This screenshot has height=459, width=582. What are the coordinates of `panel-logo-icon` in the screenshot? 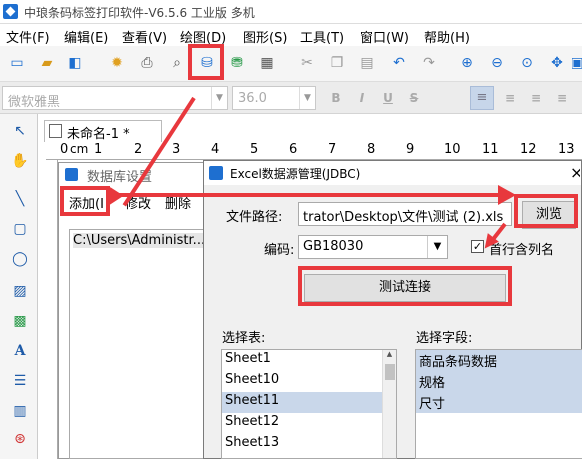 It's located at (71, 174).